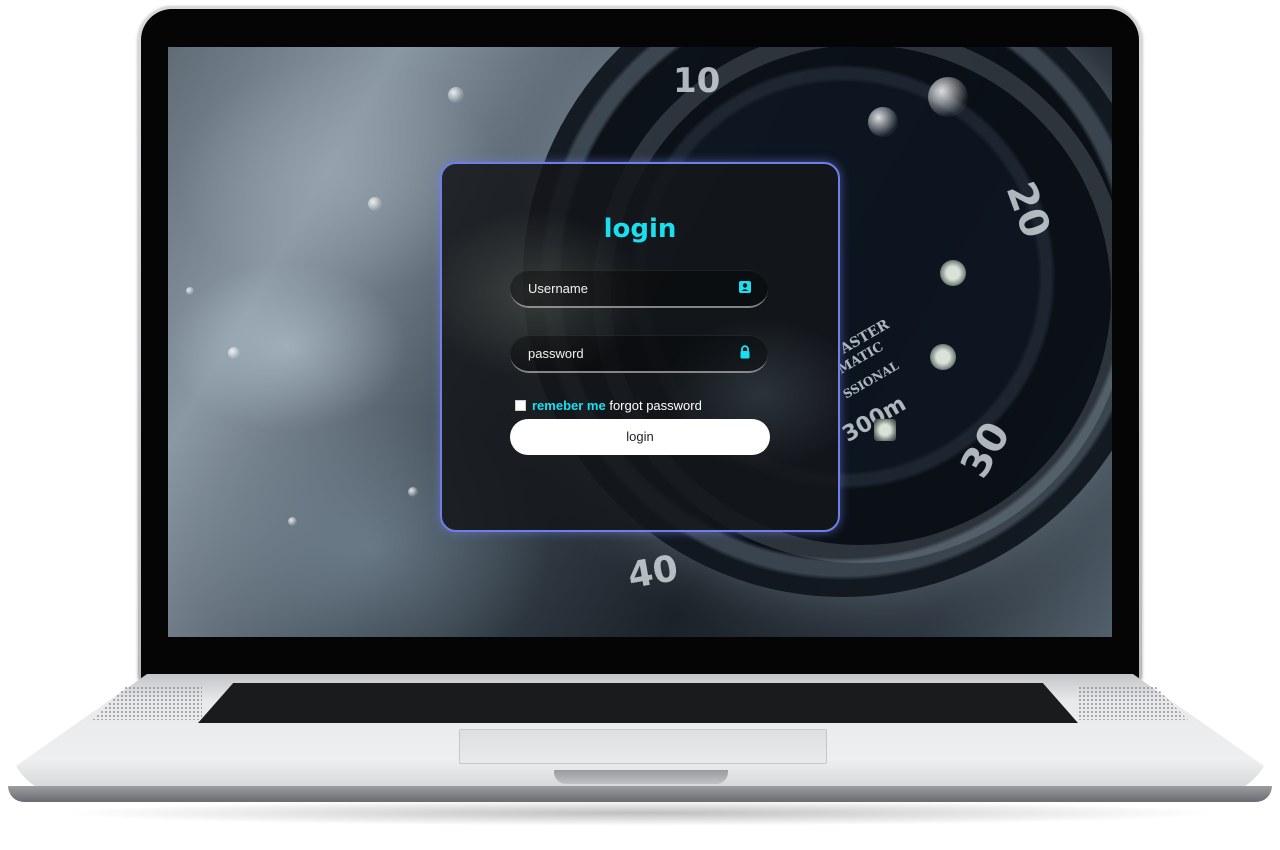 The height and width of the screenshot is (850, 1280). What do you see at coordinates (639, 289) in the screenshot?
I see `username-field: Username` at bounding box center [639, 289].